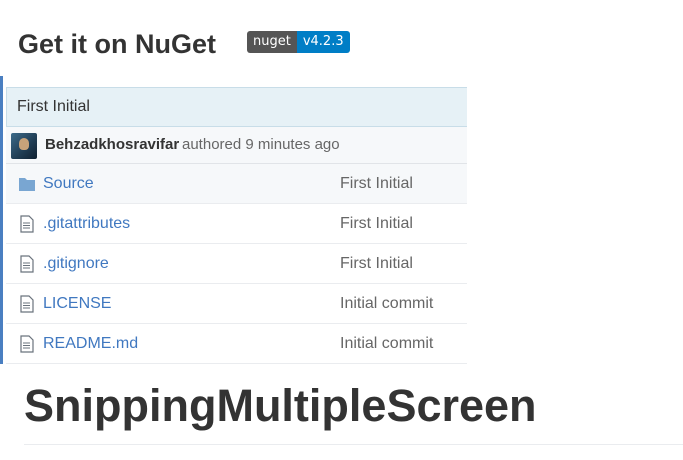 The image size is (683, 460). What do you see at coordinates (236, 344) in the screenshot?
I see `list-item: README.md Initial commit` at bounding box center [236, 344].